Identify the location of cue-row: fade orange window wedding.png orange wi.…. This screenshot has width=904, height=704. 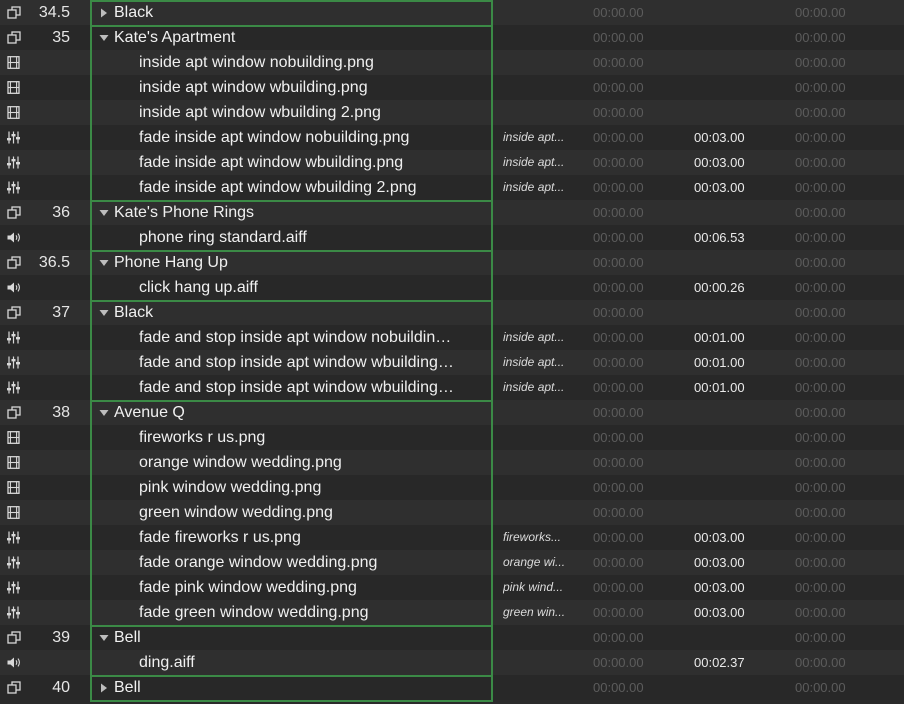
(452, 562).